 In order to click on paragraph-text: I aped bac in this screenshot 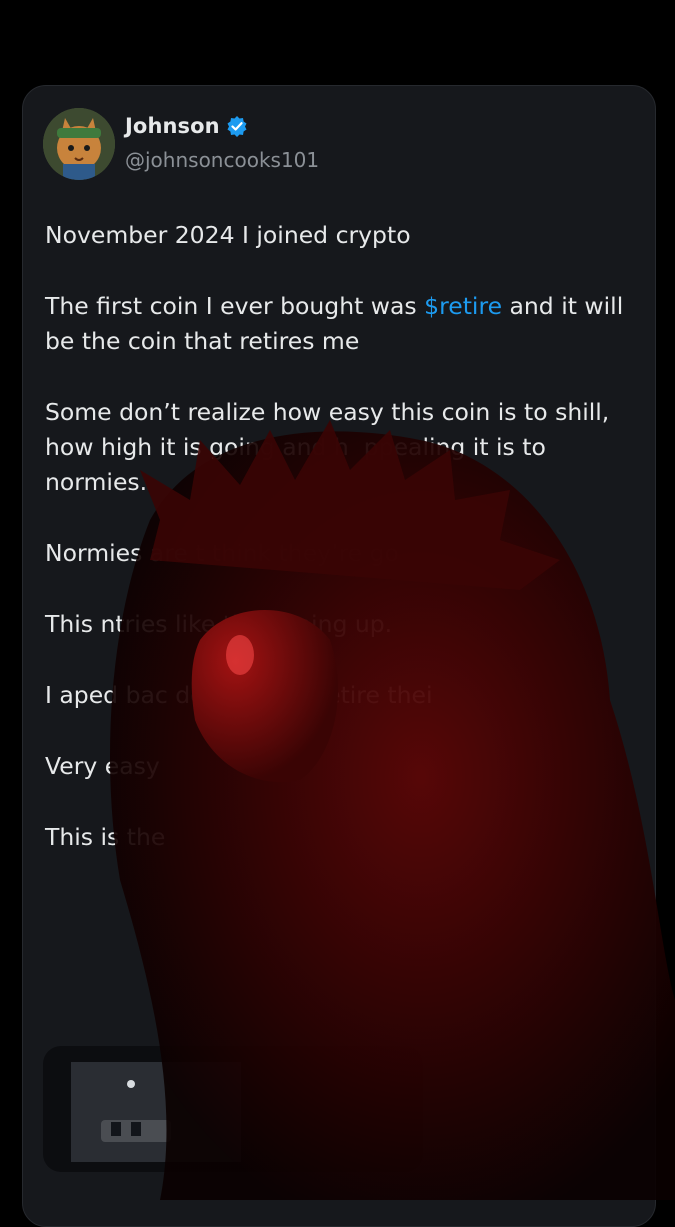, I will do `click(106, 695)`.